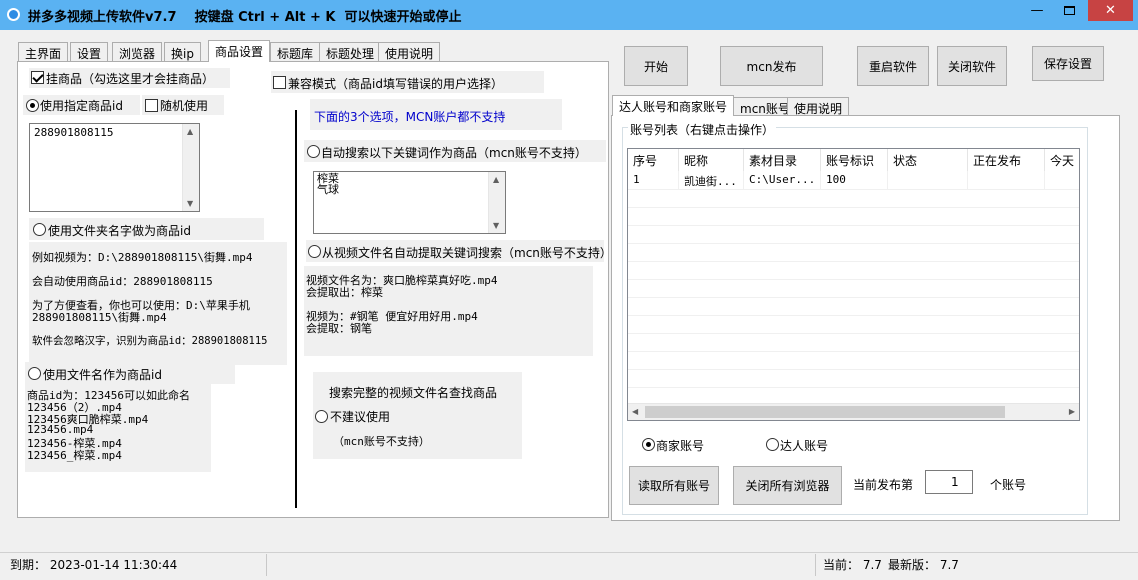  What do you see at coordinates (496, 202) in the screenshot?
I see `keywords-scrollbar: ▲ ▼` at bounding box center [496, 202].